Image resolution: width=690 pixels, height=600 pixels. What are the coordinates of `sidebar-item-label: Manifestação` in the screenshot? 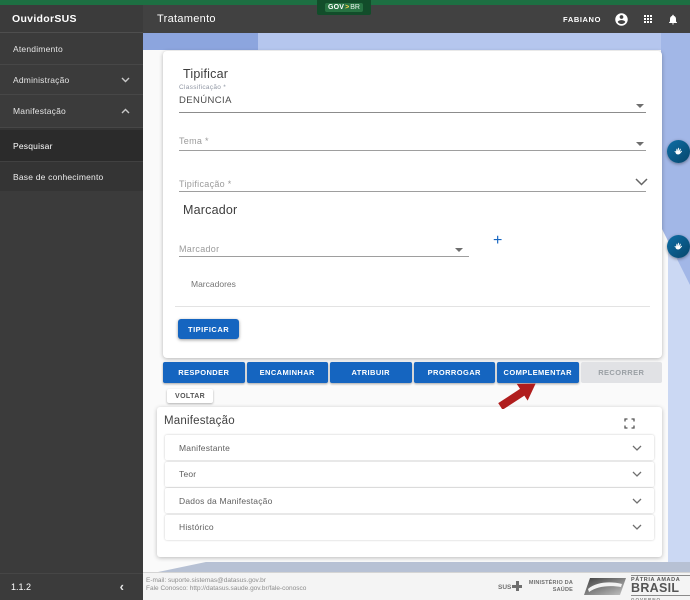 It's located at (39, 111).